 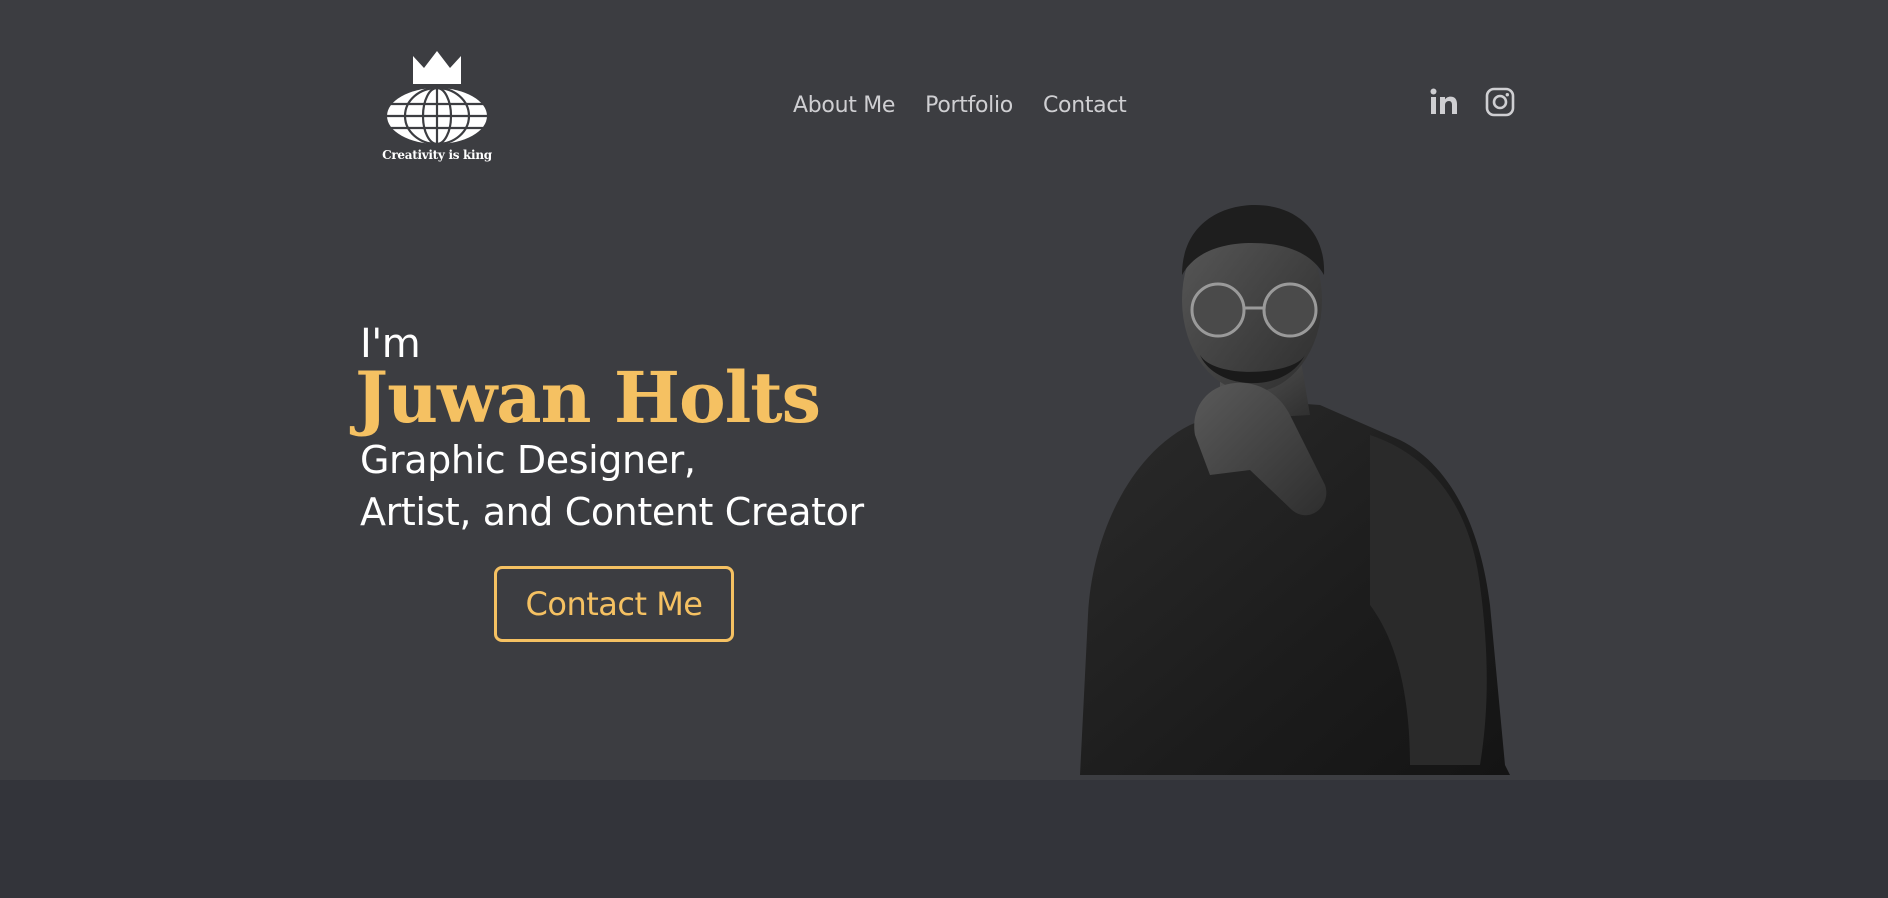 What do you see at coordinates (437, 155) in the screenshot?
I see `logo-tagline: Creativity is king` at bounding box center [437, 155].